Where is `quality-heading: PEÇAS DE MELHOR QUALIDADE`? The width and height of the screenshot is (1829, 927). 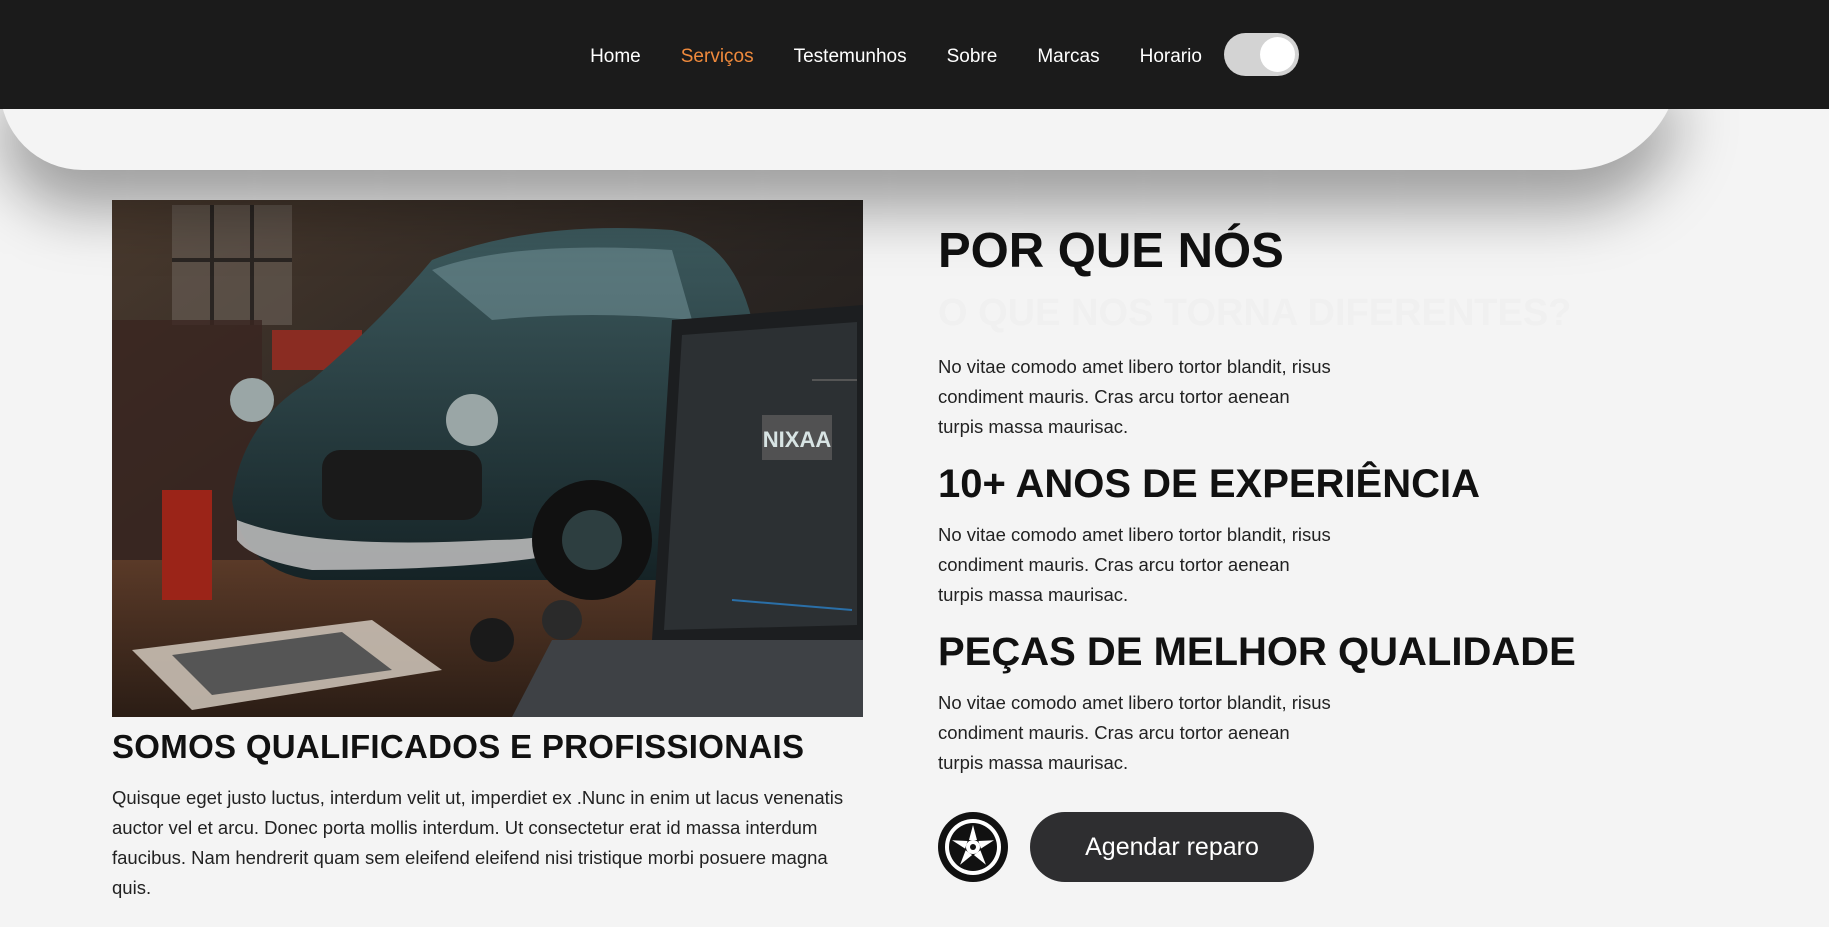
quality-heading: PEÇAS DE MELHOR QUALIDADE is located at coordinates (1257, 652).